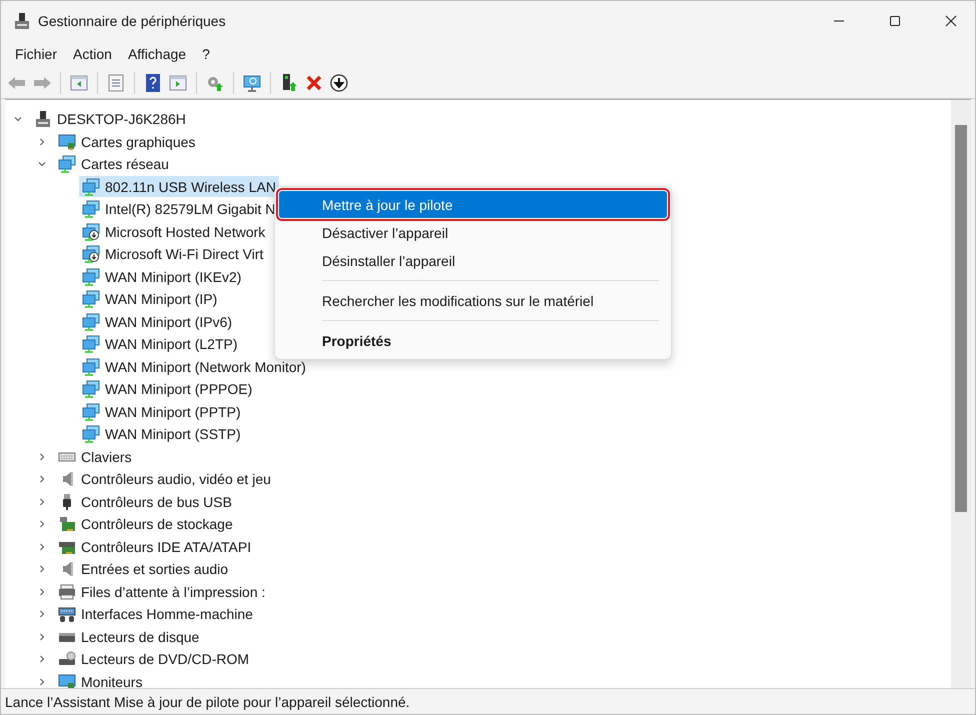 The height and width of the screenshot is (715, 976). What do you see at coordinates (153, 82) in the screenshot?
I see `help-icon` at bounding box center [153, 82].